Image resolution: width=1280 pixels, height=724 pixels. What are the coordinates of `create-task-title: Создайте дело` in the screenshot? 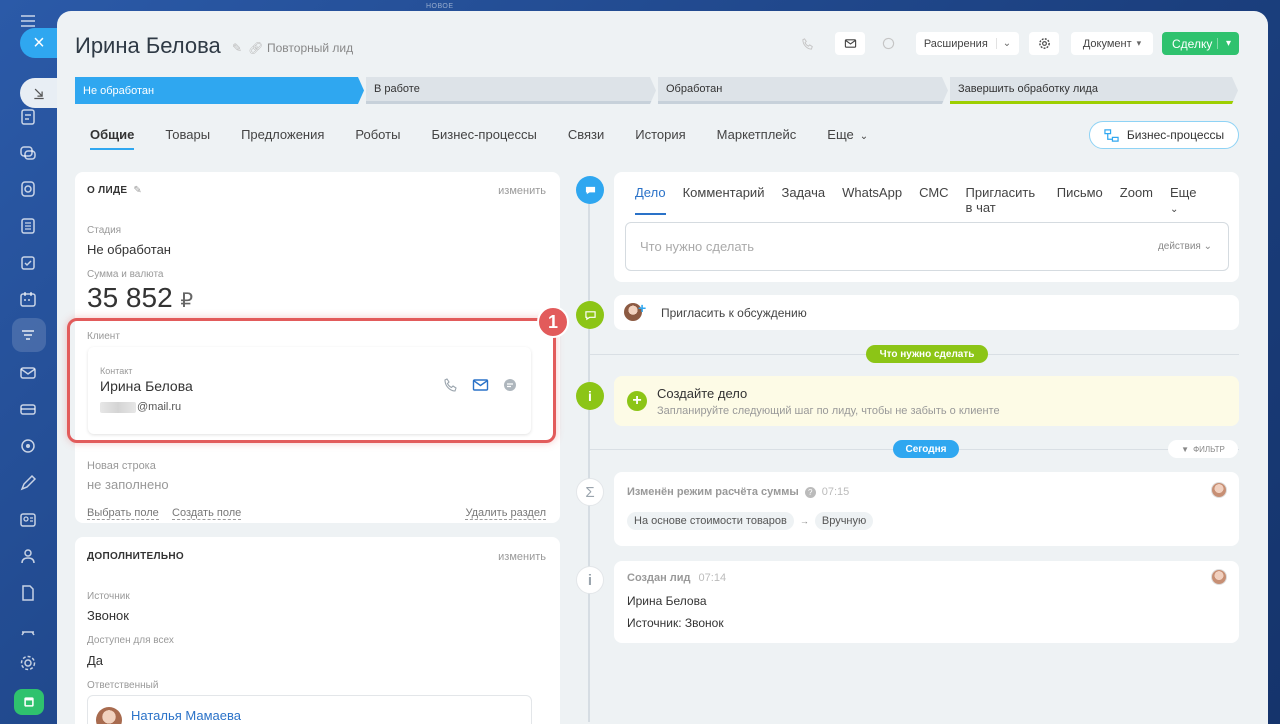 It's located at (702, 393).